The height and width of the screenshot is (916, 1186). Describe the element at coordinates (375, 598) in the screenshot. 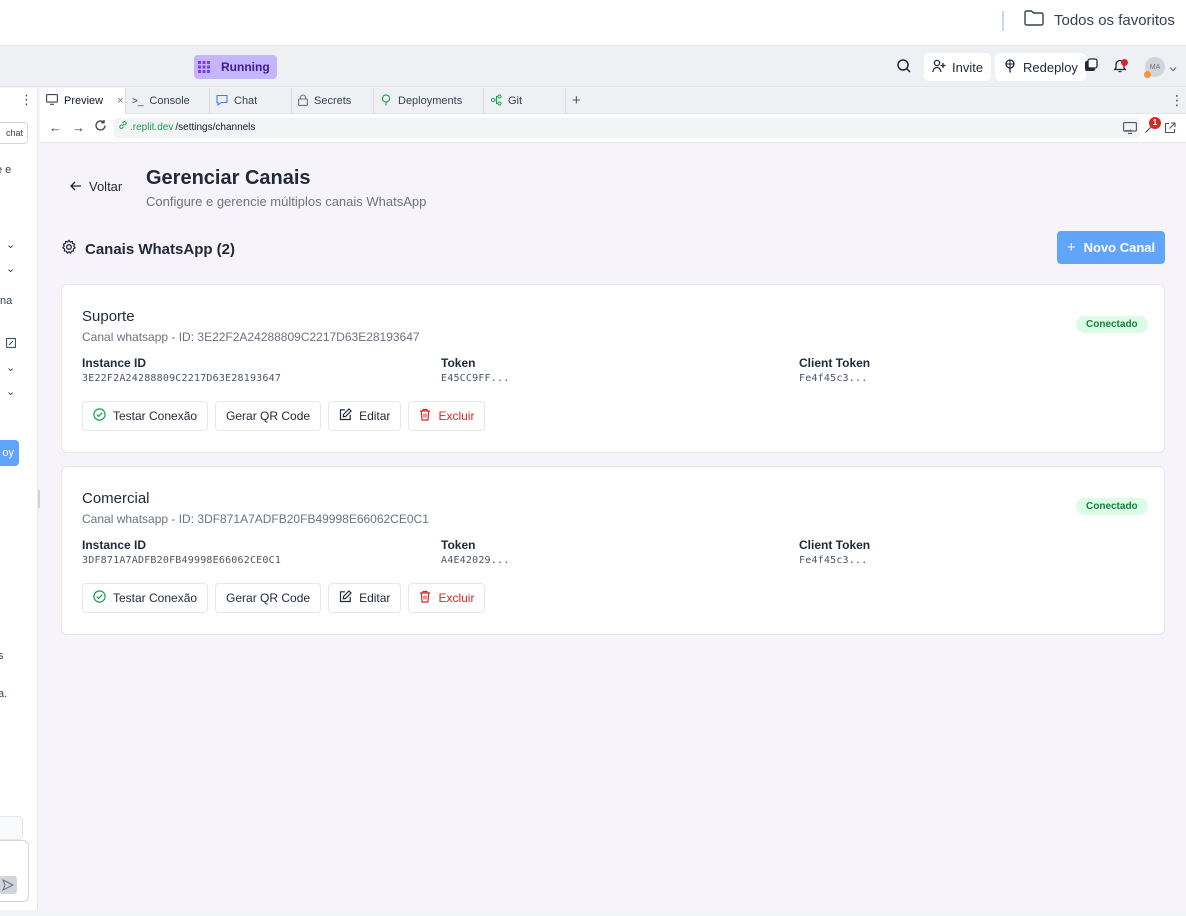

I see `button-label: Editar` at that location.